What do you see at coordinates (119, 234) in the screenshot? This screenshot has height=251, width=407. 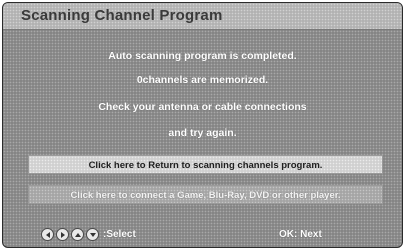 I see `select-hint: :Select` at bounding box center [119, 234].